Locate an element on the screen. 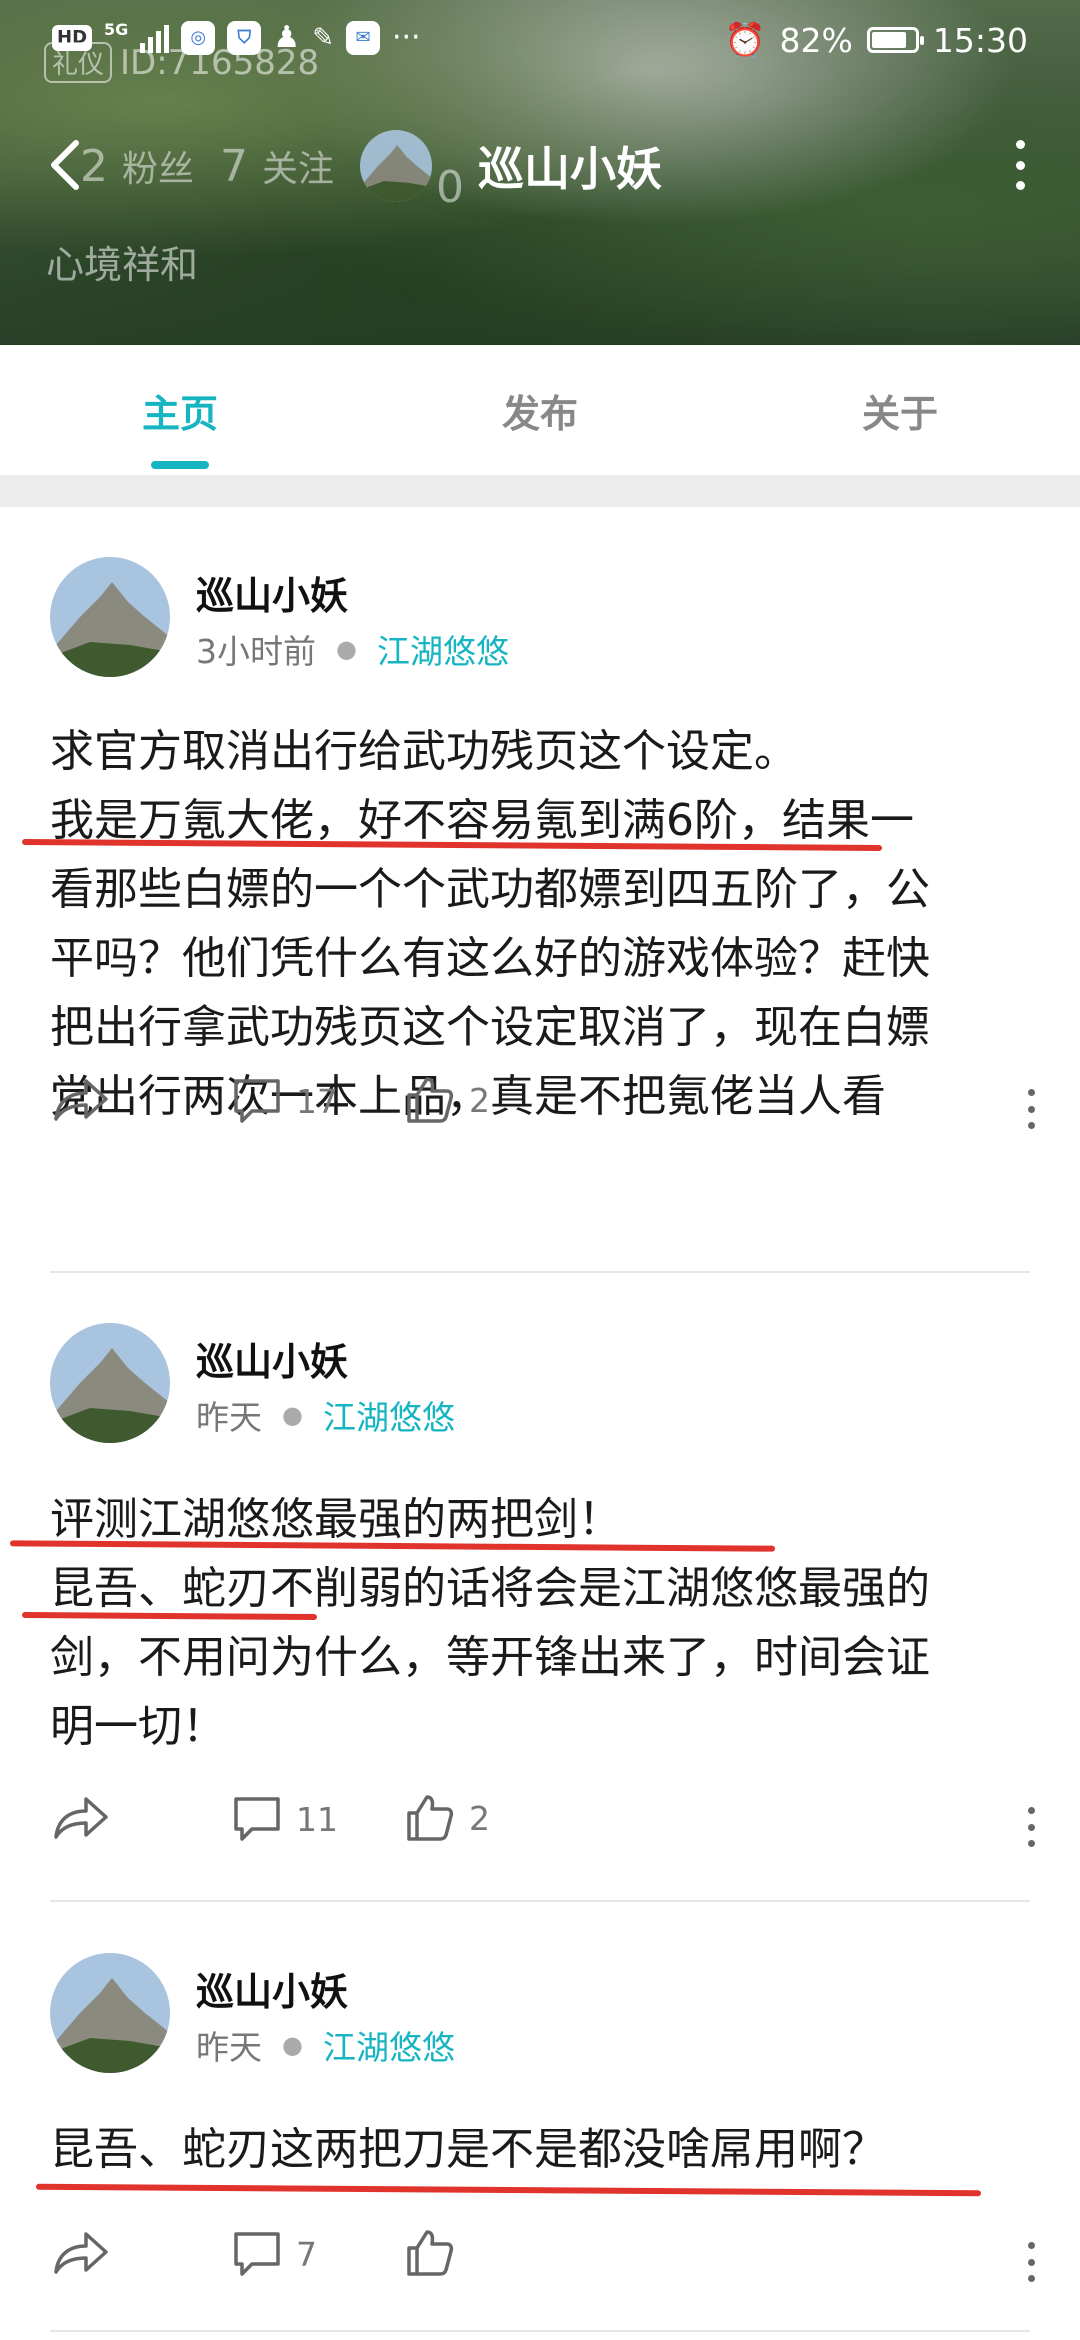 This screenshot has width=1080, height=2340. id-badge: 礼仪 is located at coordinates (78, 62).